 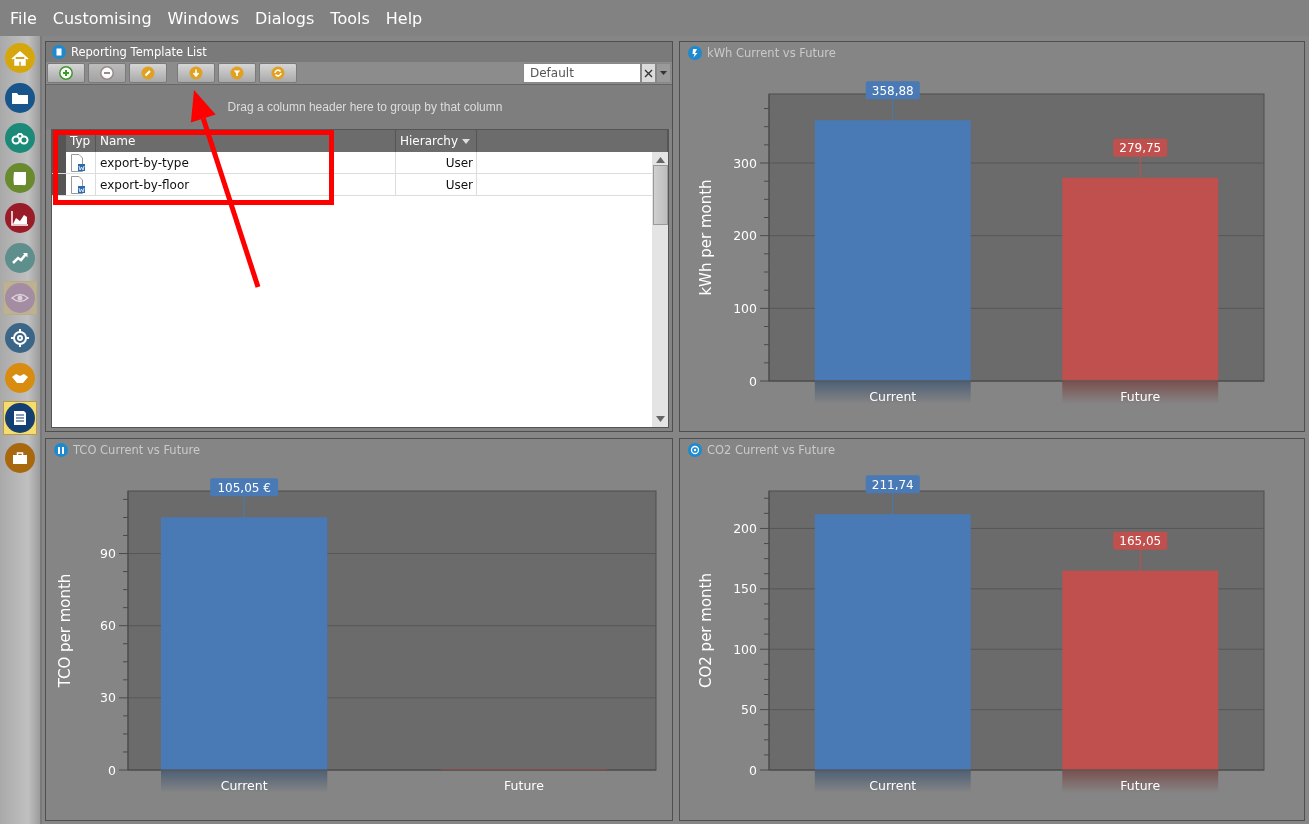 I want to click on axis-title: kWh per month, so click(x=706, y=237).